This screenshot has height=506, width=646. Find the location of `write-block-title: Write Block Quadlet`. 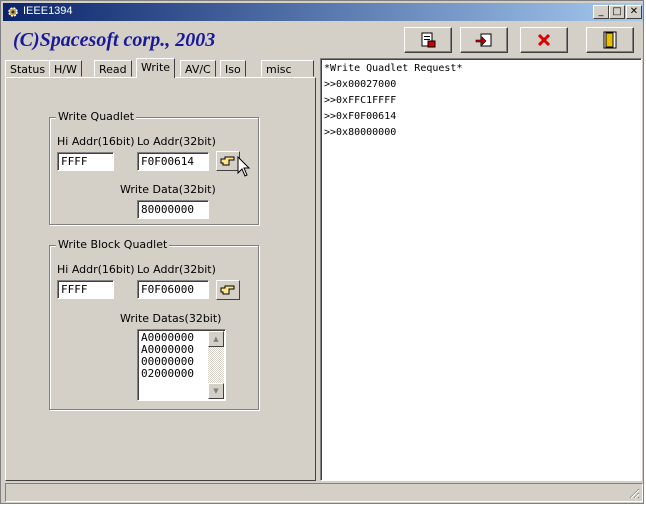

write-block-title: Write Block Quadlet is located at coordinates (113, 244).